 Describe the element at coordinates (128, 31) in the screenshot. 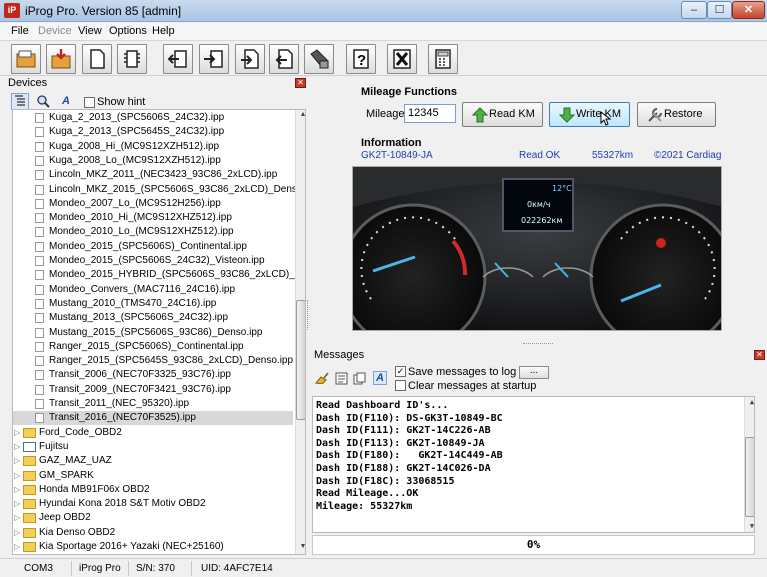

I see `menu-options: Options` at that location.